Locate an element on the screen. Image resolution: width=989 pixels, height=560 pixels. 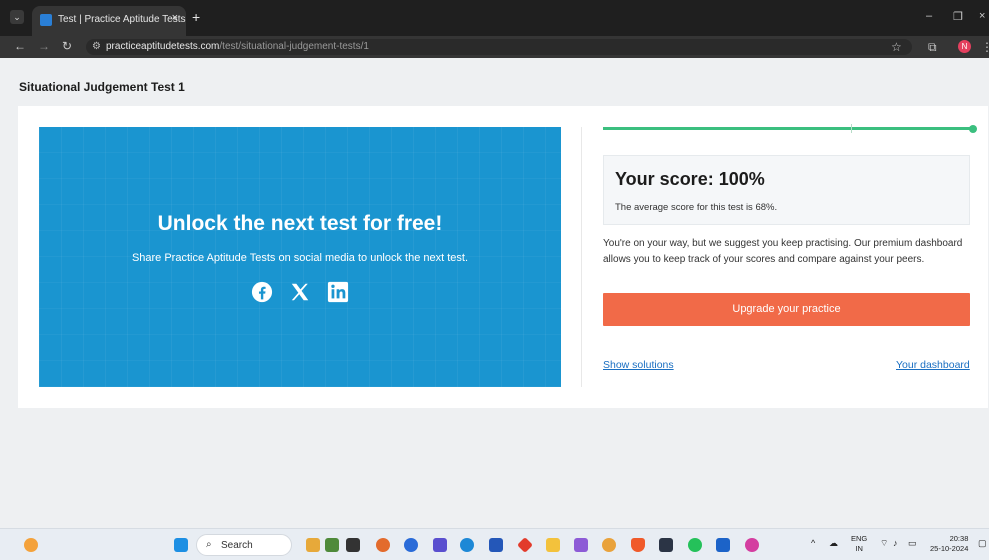
close-window-button: × is located at coordinates (982, 16).